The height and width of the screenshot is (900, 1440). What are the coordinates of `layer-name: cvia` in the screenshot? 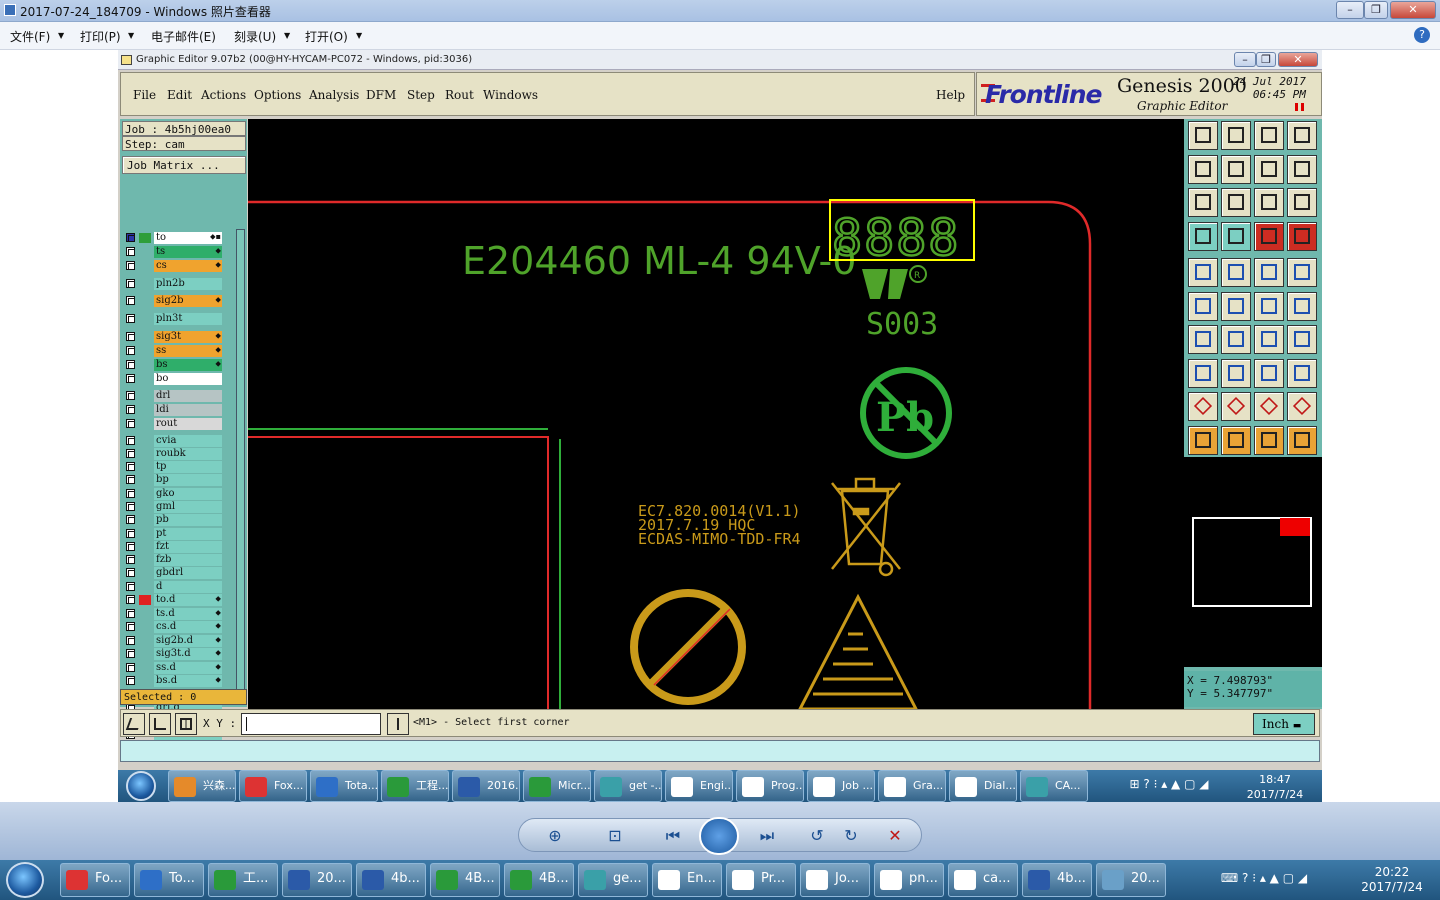 It's located at (188, 441).